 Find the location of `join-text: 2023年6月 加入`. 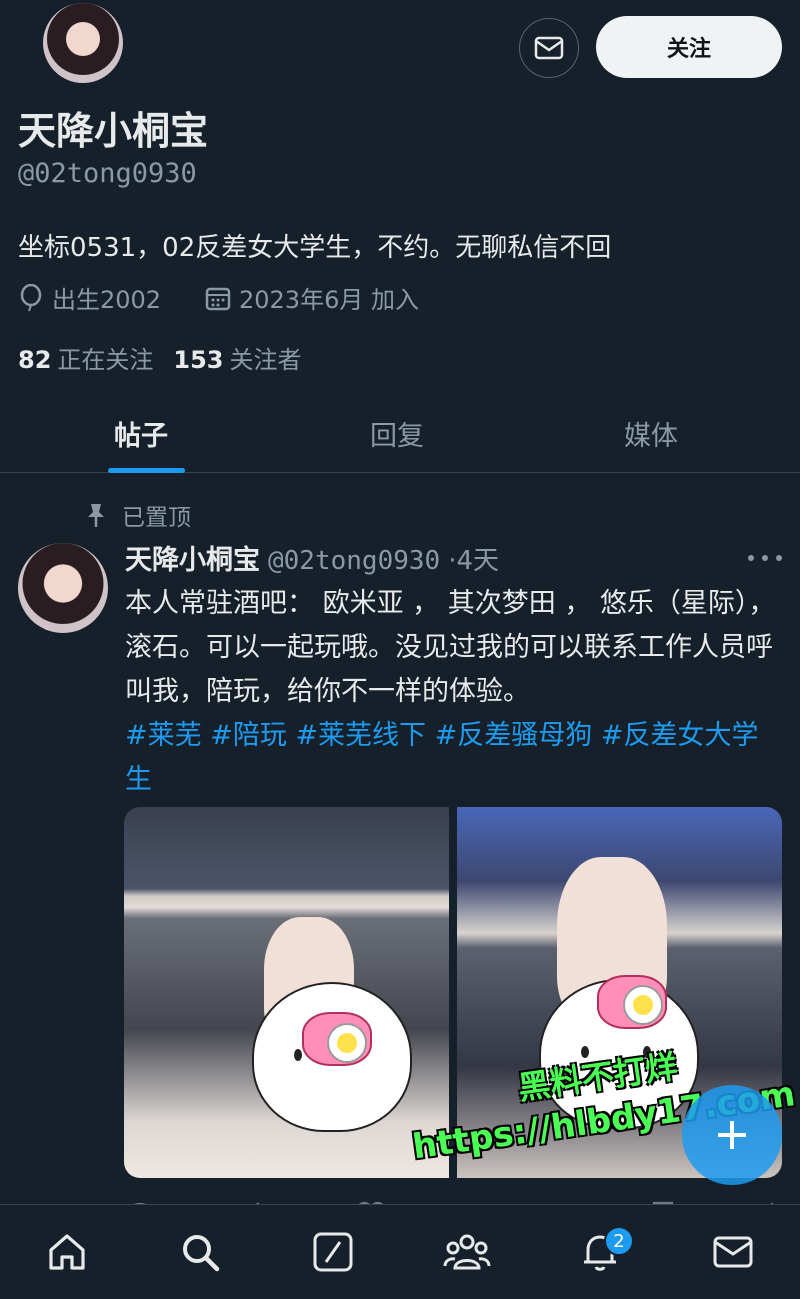

join-text: 2023年6月 加入 is located at coordinates (329, 300).